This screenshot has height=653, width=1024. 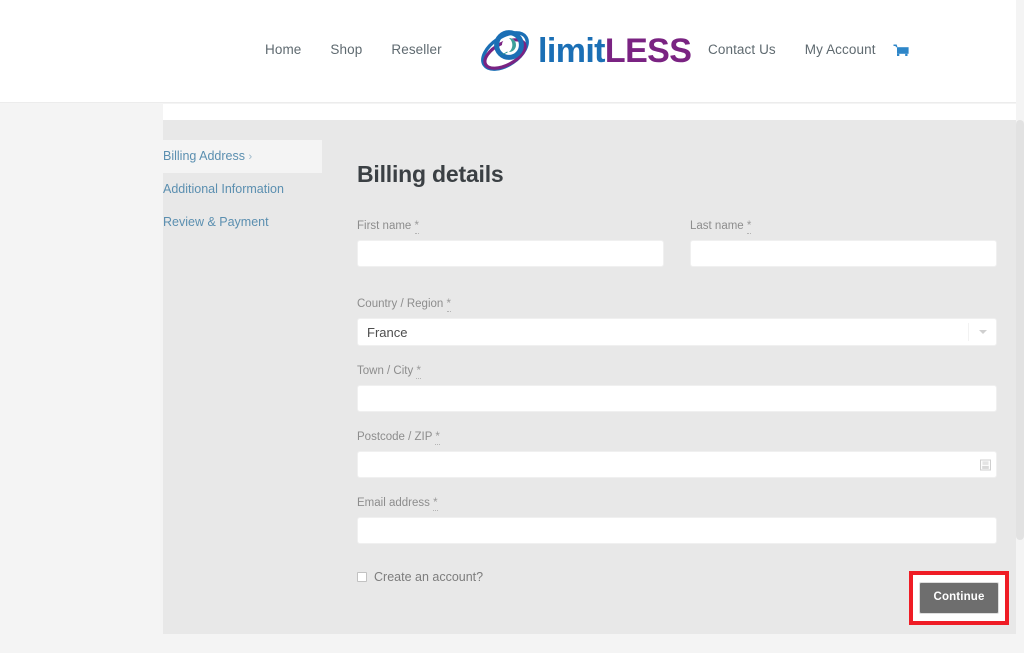 What do you see at coordinates (717, 226) in the screenshot?
I see `last-name-label-text: Last name` at bounding box center [717, 226].